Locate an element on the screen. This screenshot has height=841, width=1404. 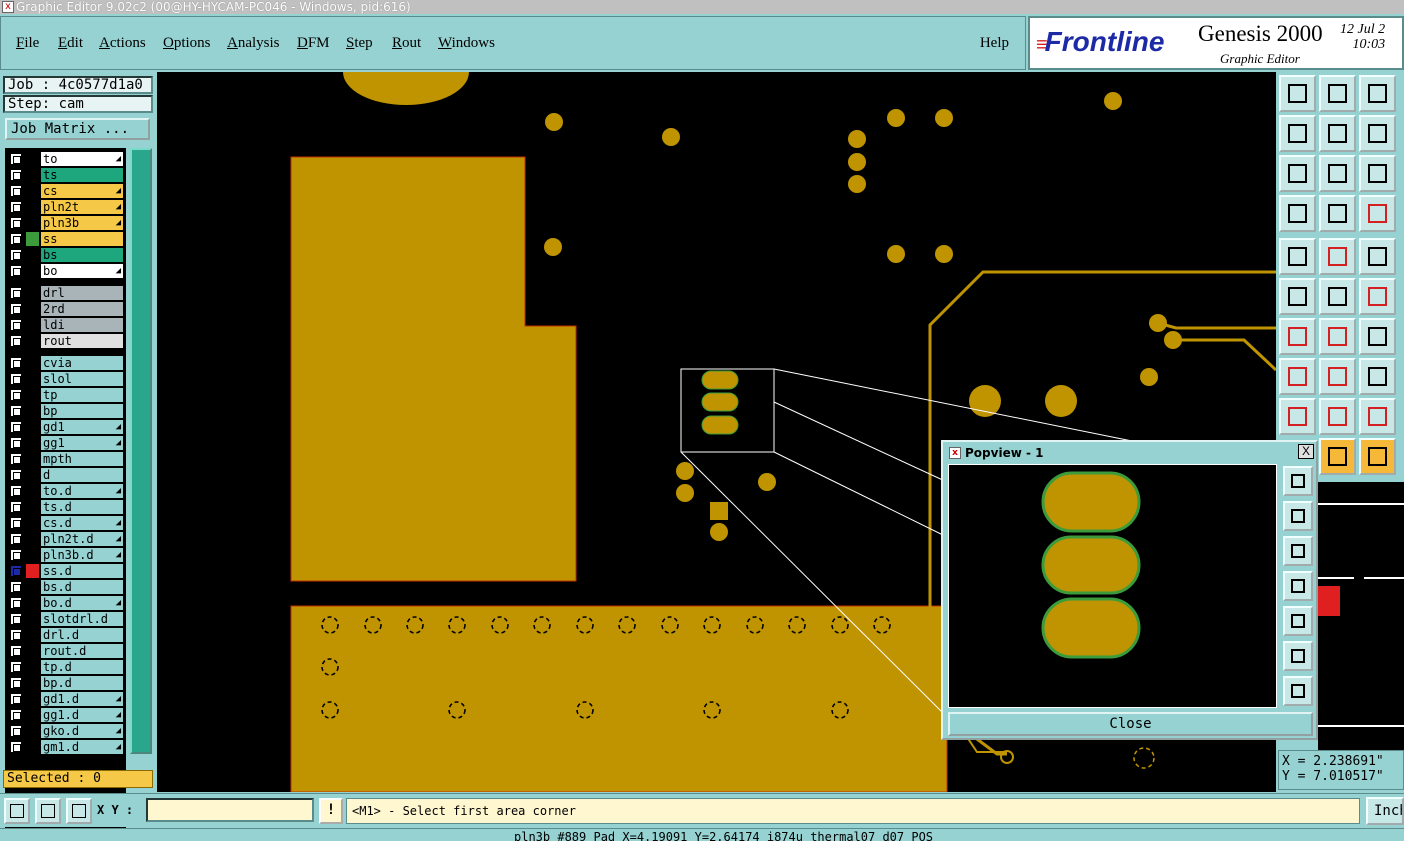
layer-row: cvia is located at coordinates (67, 363).